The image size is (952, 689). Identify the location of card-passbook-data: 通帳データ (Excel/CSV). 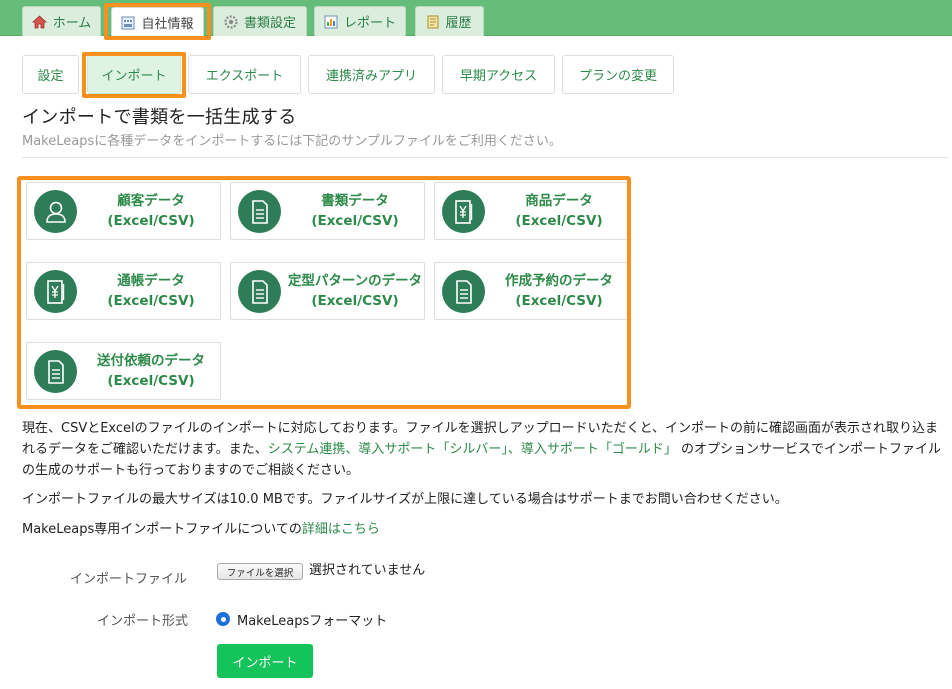
(123, 291).